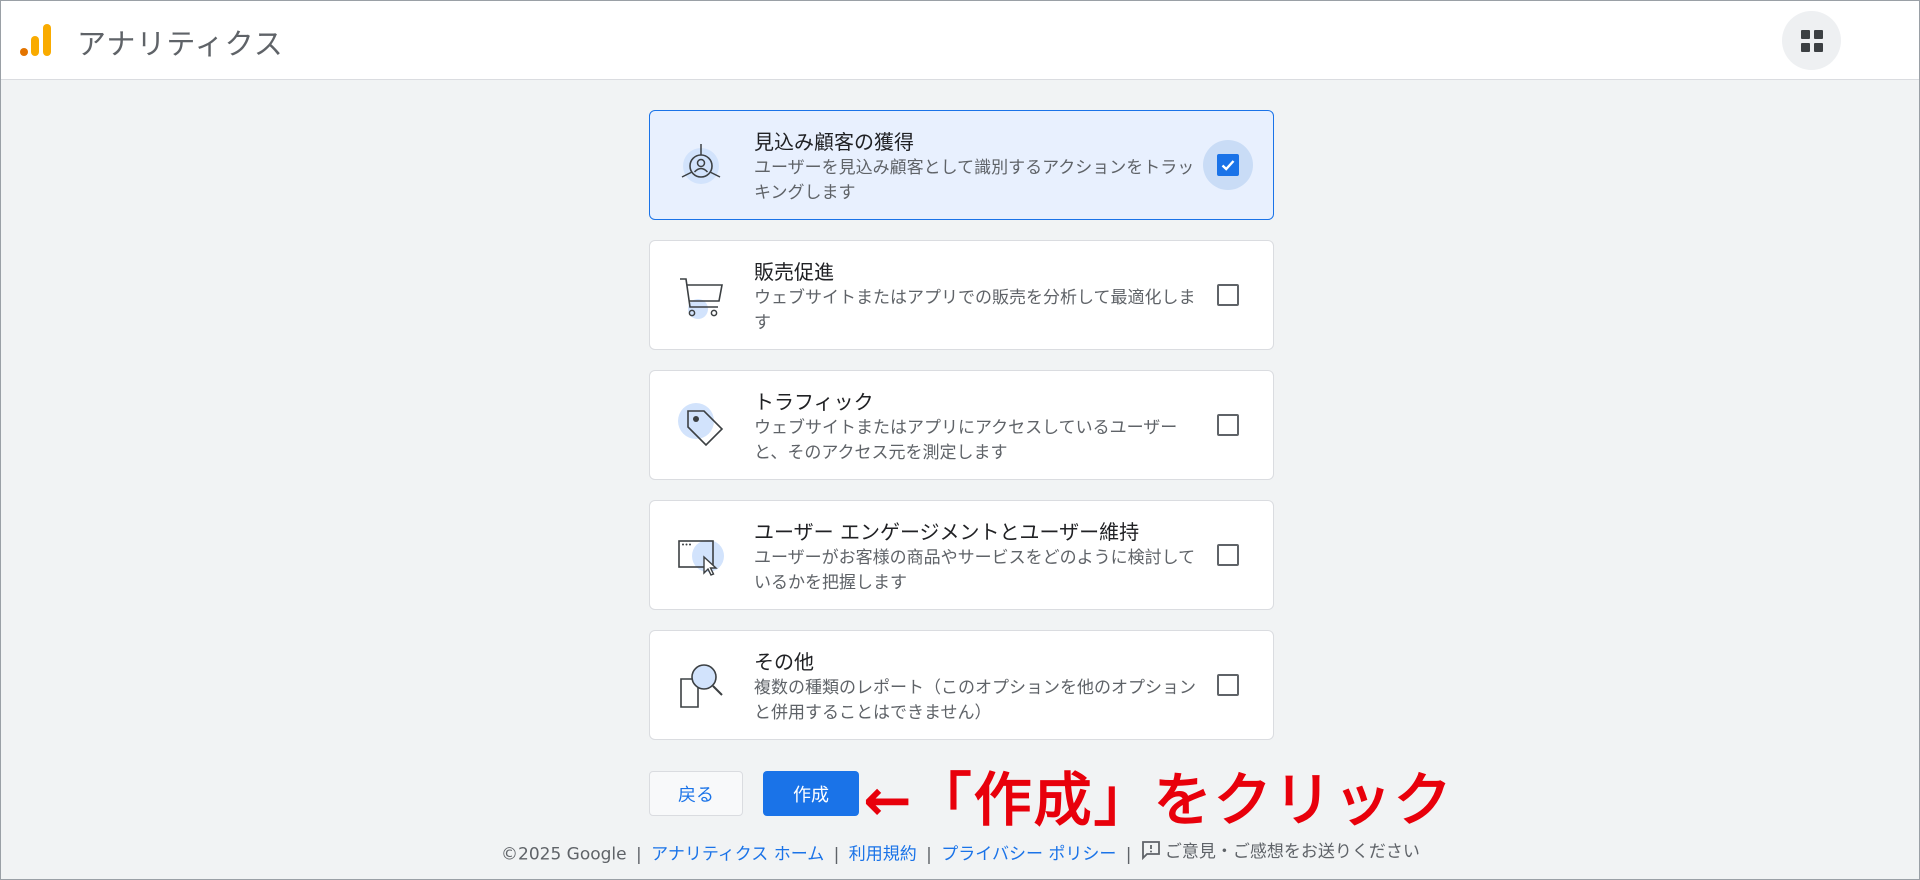 Image resolution: width=1920 pixels, height=880 pixels. What do you see at coordinates (975, 700) in the screenshot?
I see `option-description: 複数の種類のレポート（このオプションを他のオプションと併用することはできません）` at bounding box center [975, 700].